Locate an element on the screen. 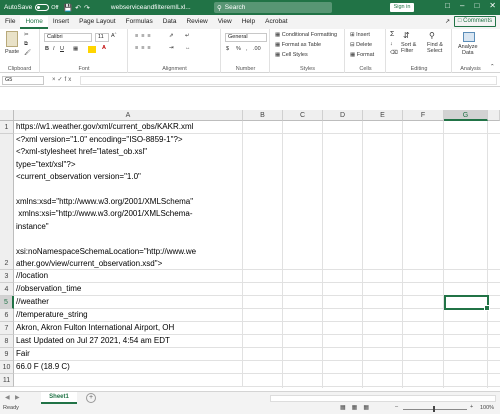  merge-center-icon: ↔ is located at coordinates (188, 48).